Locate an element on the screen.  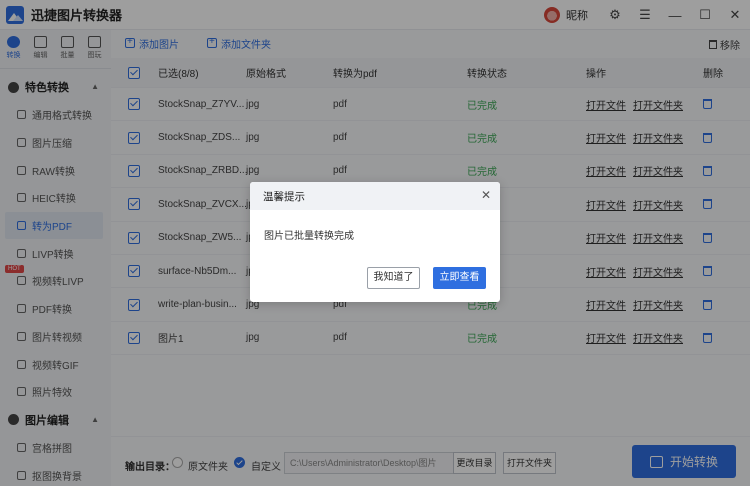
got-it-button: 我知道了 is located at coordinates (393, 278).